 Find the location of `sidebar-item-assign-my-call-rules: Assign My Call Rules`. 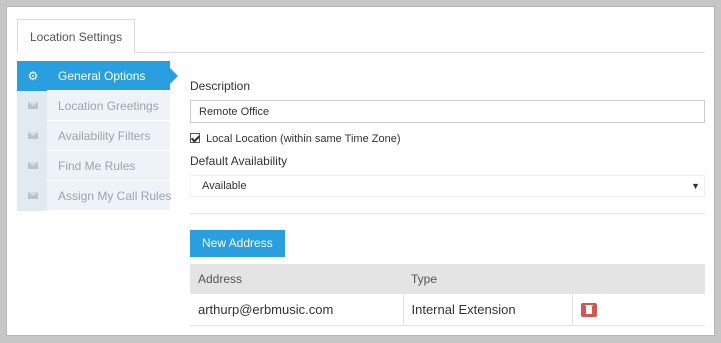

sidebar-item-assign-my-call-rules: Assign My Call Rules is located at coordinates (94, 196).